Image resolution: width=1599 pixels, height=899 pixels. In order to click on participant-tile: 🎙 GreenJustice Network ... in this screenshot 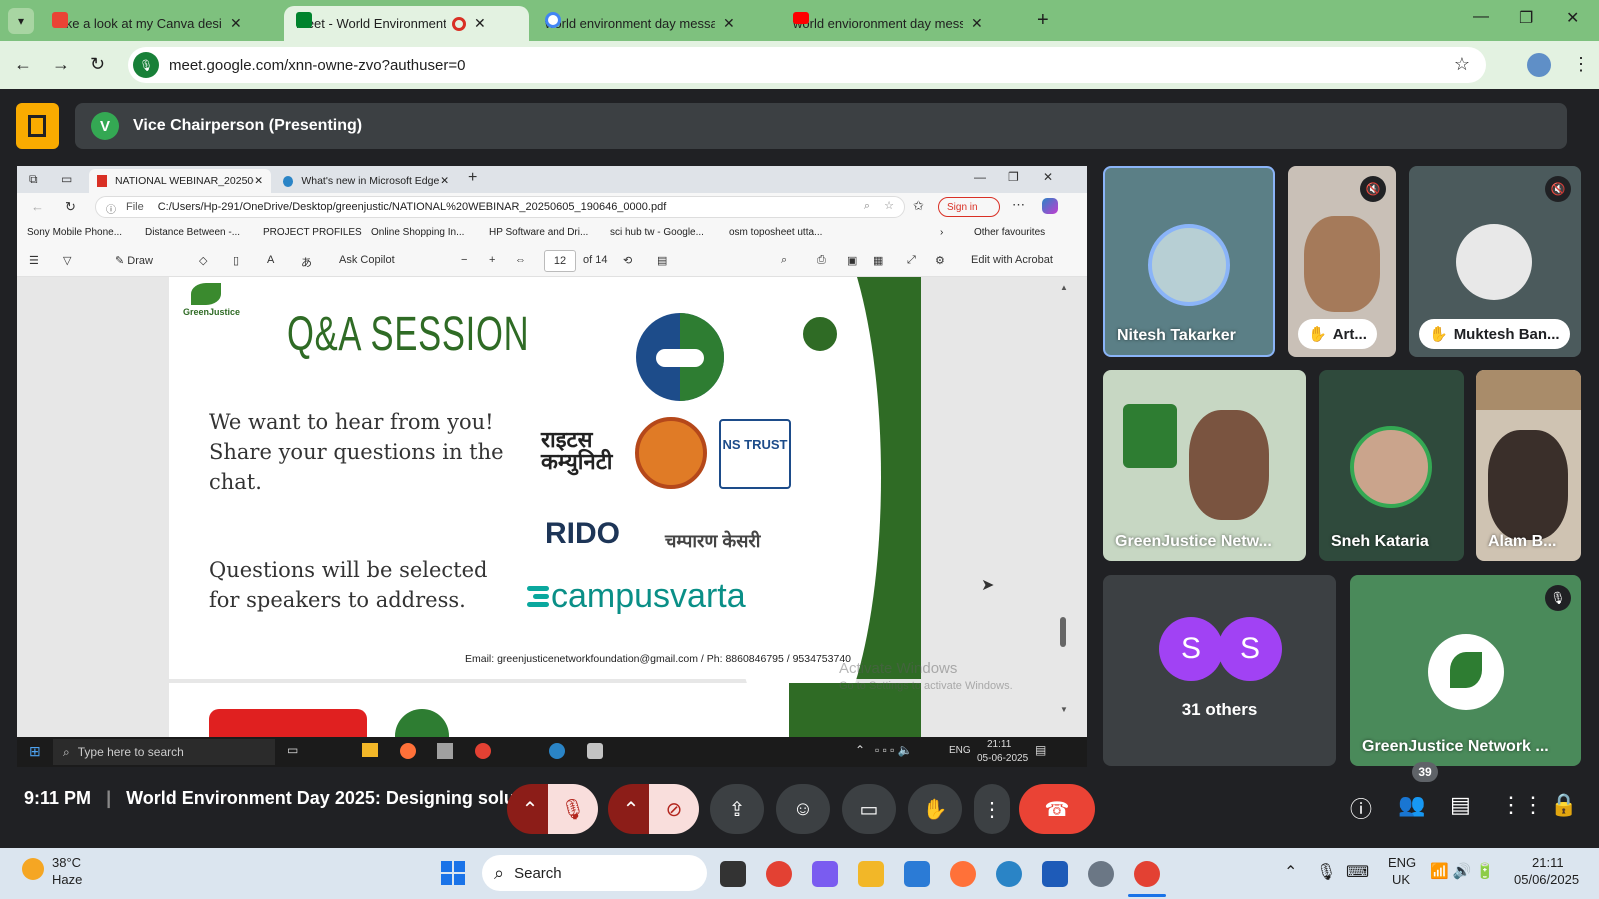, I will do `click(1465, 670)`.